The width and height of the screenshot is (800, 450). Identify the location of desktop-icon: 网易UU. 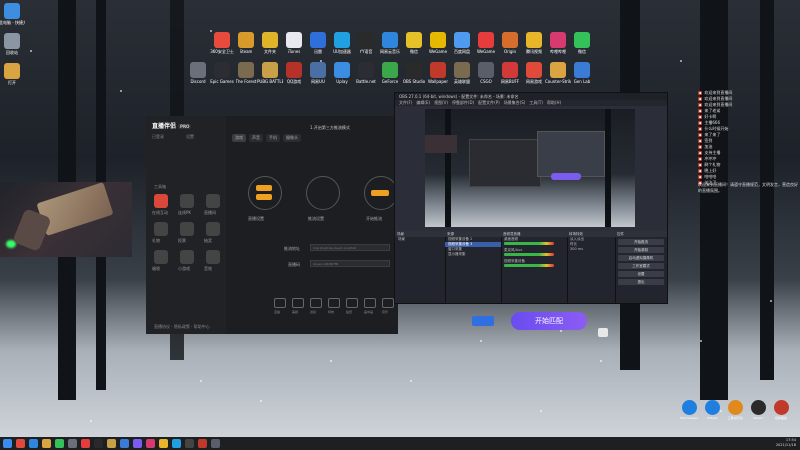
(318, 73).